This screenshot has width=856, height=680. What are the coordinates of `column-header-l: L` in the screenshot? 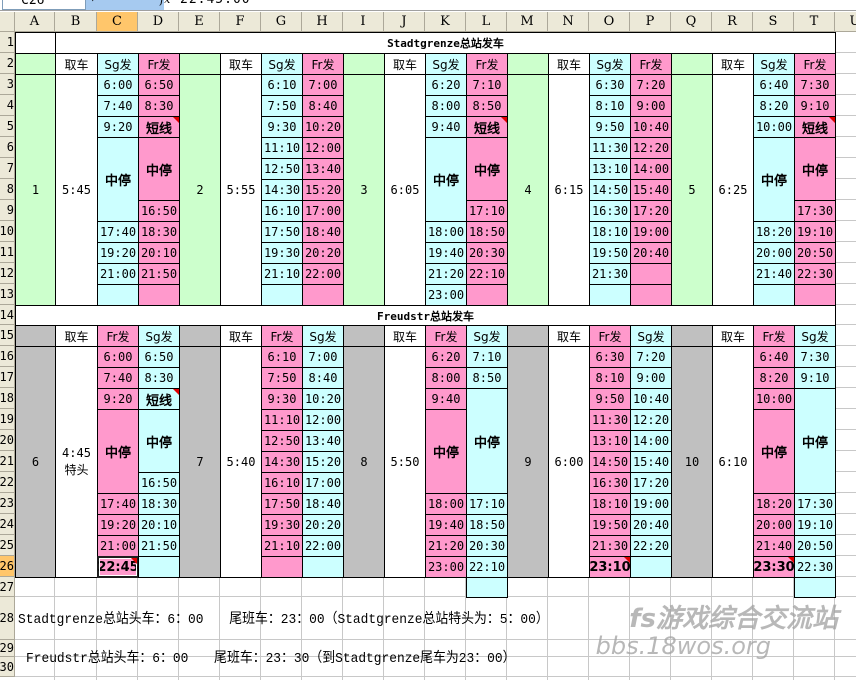 It's located at (486, 22).